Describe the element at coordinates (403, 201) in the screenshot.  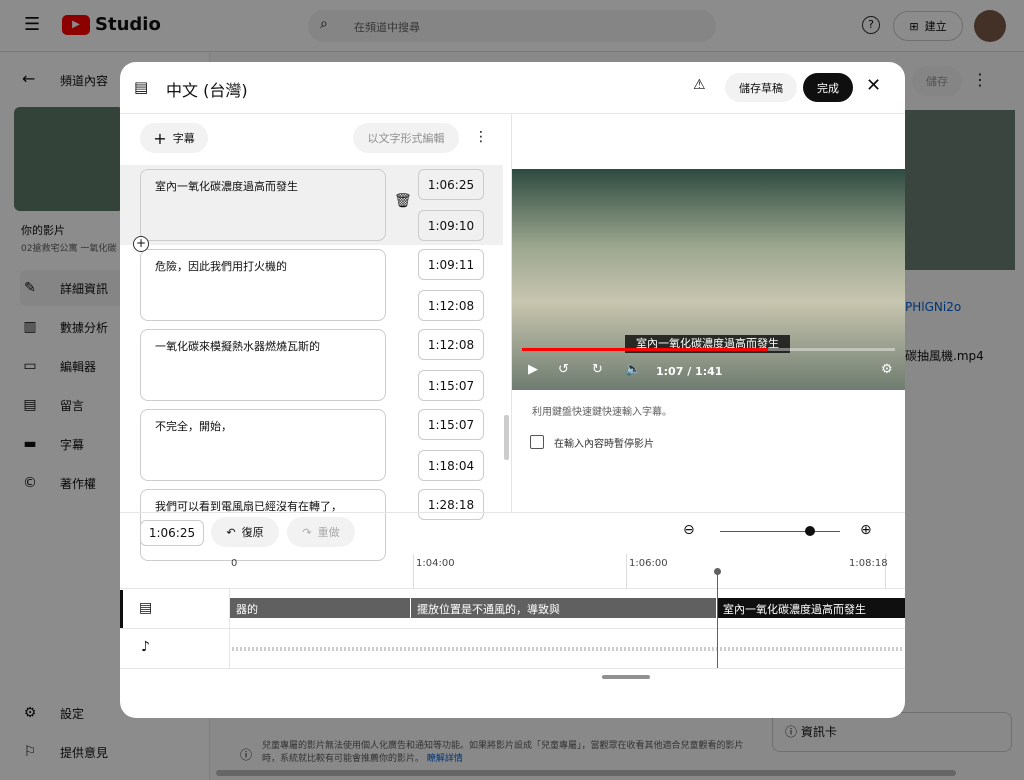
I see `delete-icon: 🗑` at that location.